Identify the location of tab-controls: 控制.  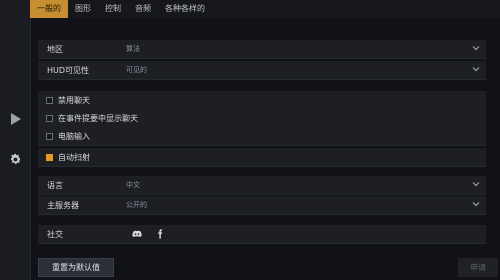
(113, 9).